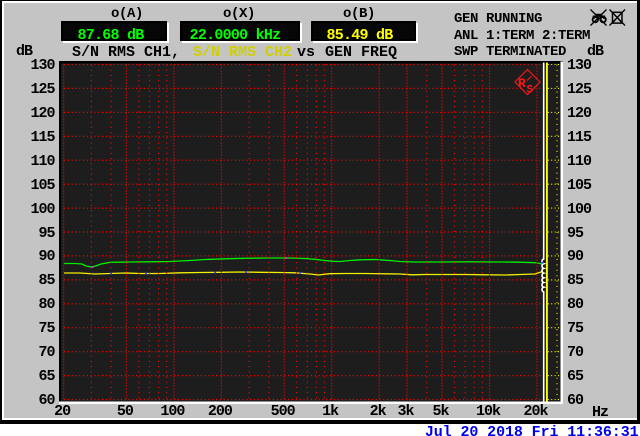 The image size is (640, 436). I want to click on svg-text: R, so click(522, 83).